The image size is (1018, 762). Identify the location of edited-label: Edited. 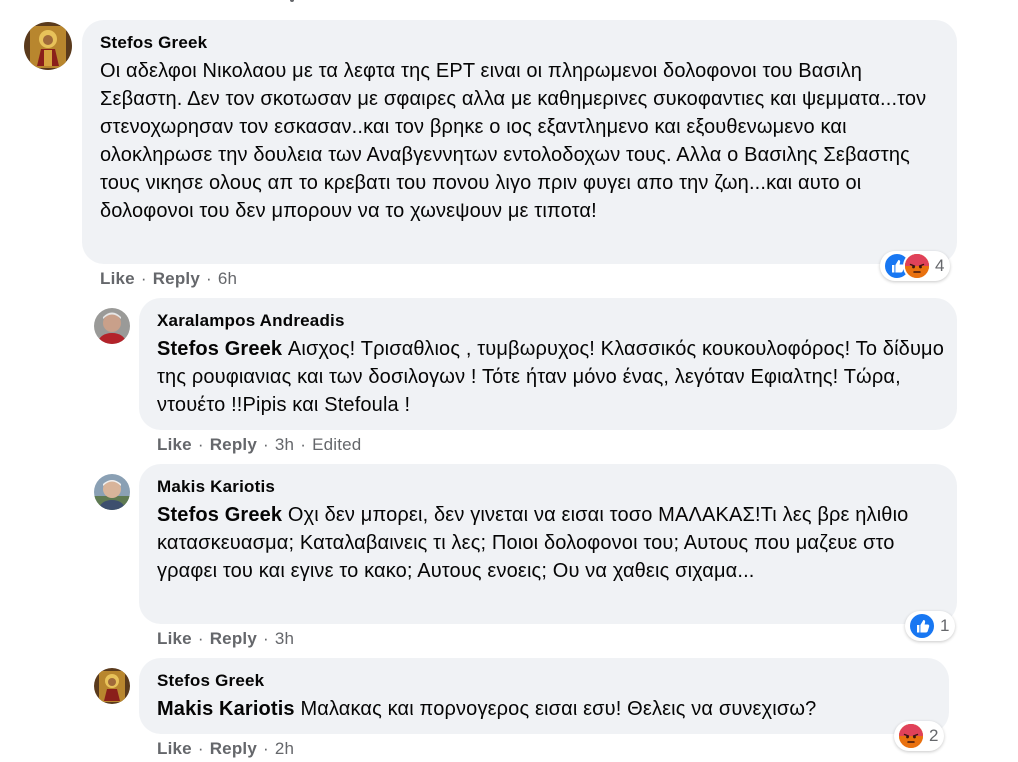
(336, 444).